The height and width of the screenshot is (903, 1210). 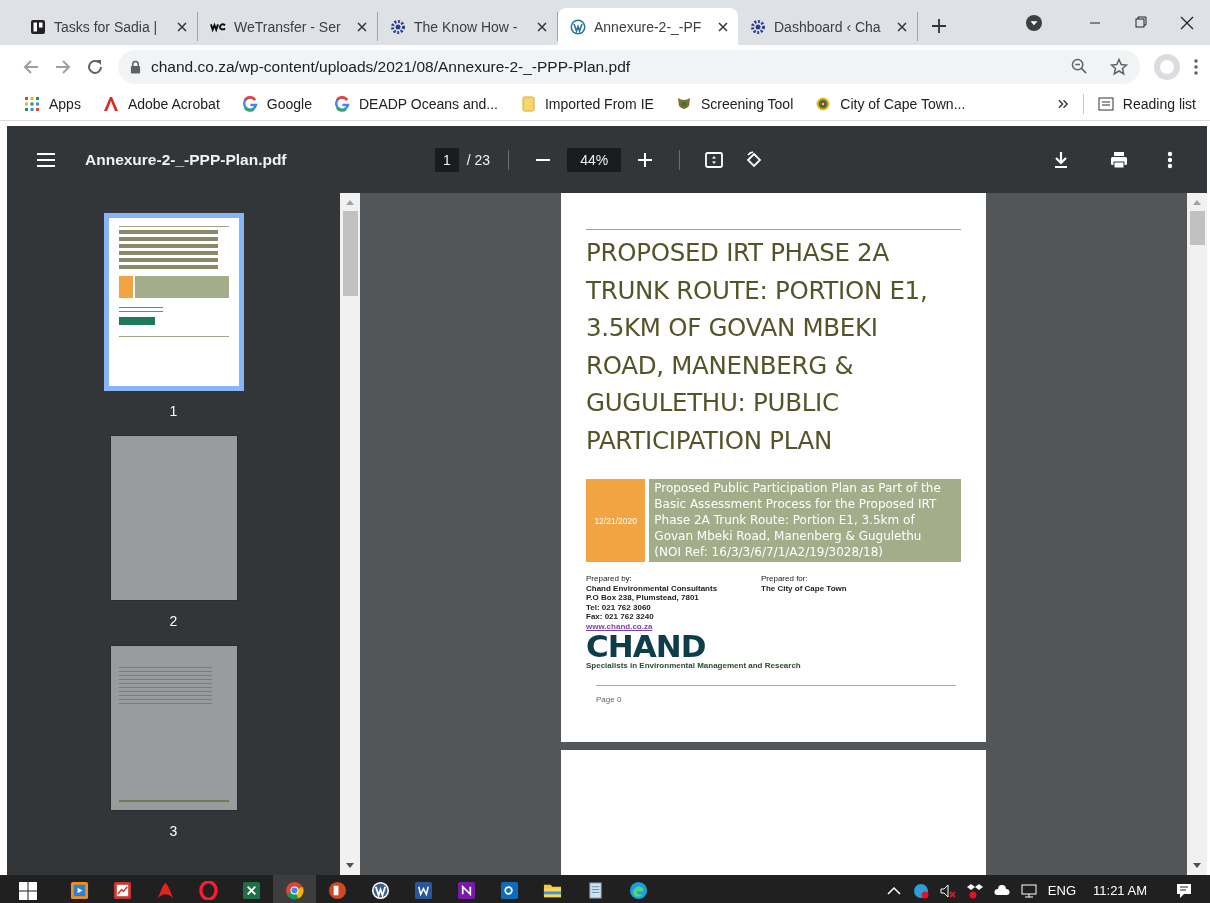 What do you see at coordinates (609, 579) in the screenshot?
I see `prepared-by-heading: Prepared by:` at bounding box center [609, 579].